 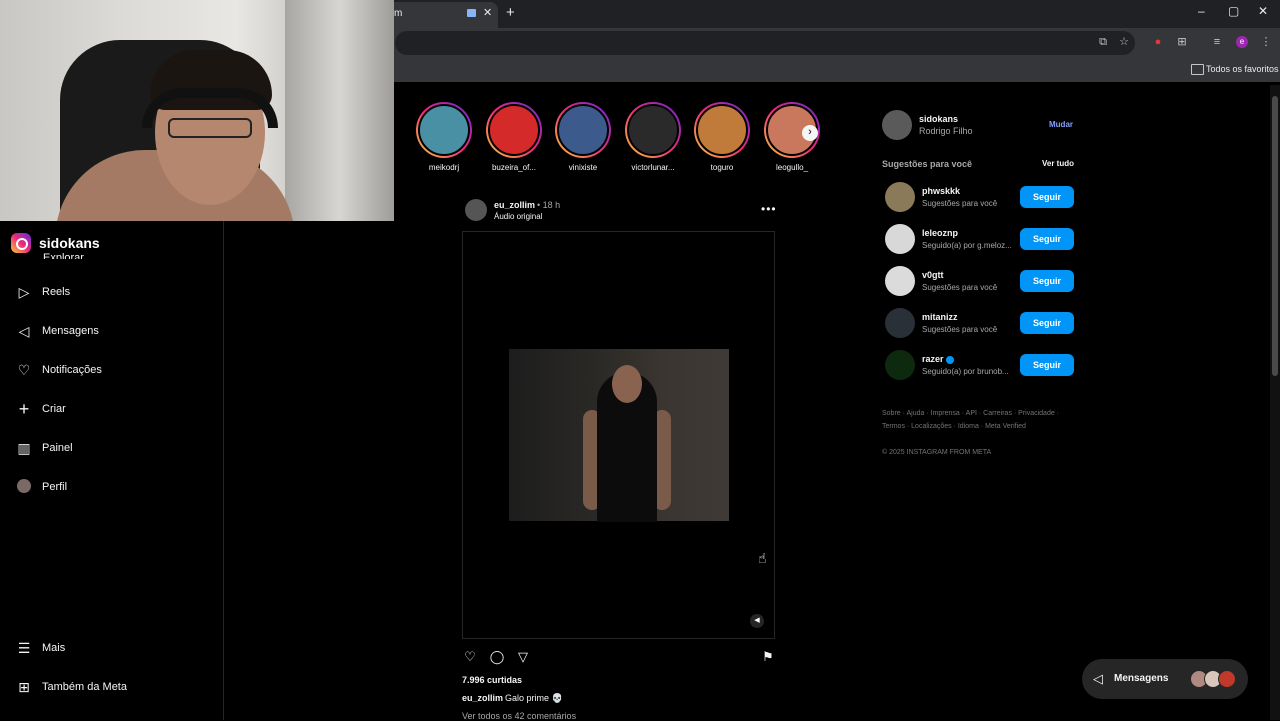 What do you see at coordinates (938, 119) in the screenshot?
I see `current-user-username: sidokans` at bounding box center [938, 119].